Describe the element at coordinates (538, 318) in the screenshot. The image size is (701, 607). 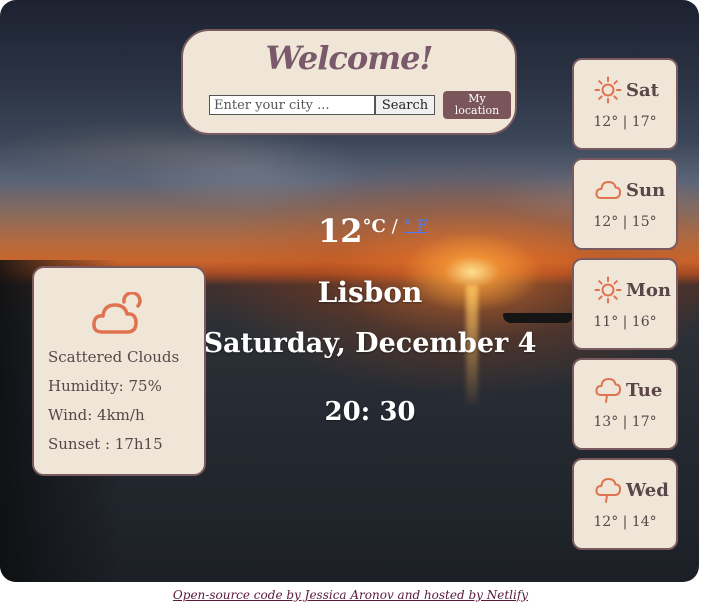
I see `boat-silhouette` at that location.